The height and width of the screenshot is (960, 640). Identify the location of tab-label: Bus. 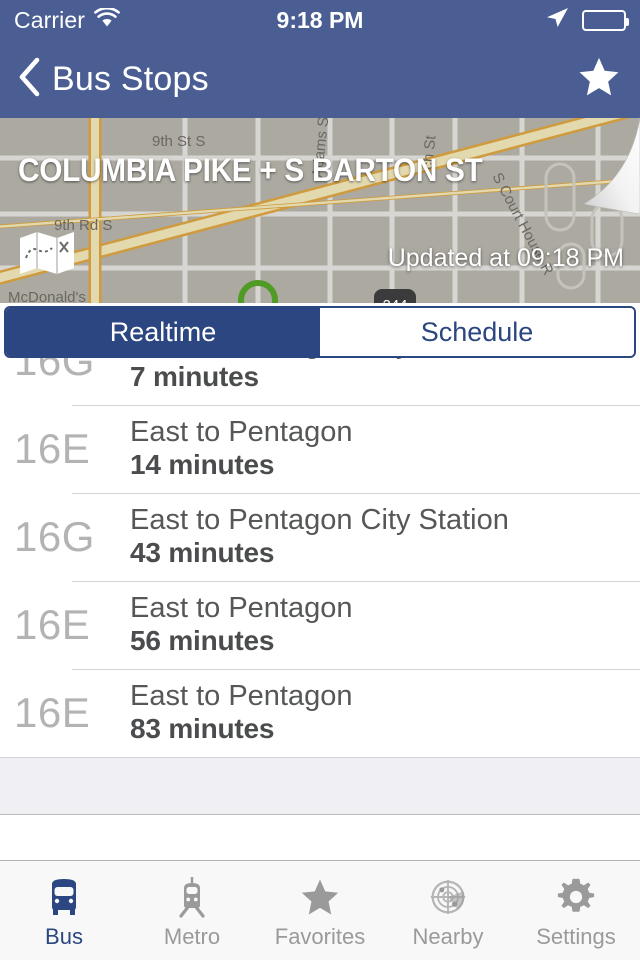
(64, 936).